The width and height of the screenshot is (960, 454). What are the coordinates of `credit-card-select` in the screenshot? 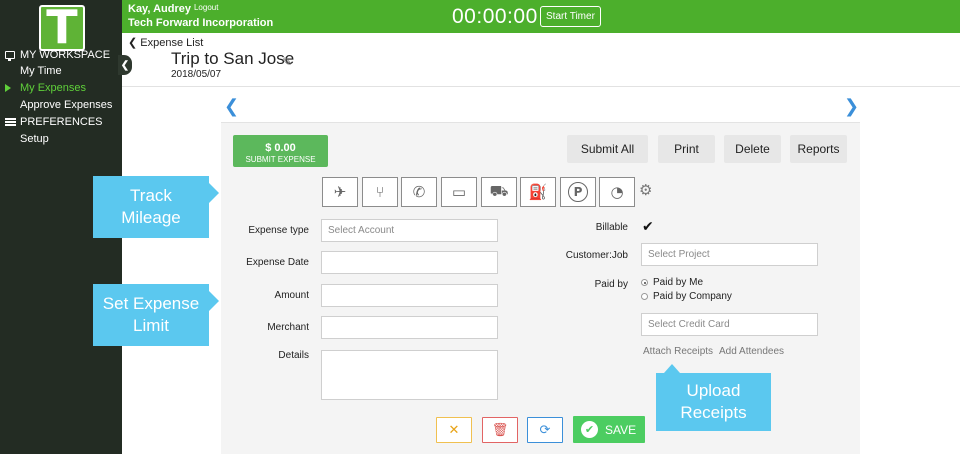 It's located at (729, 324).